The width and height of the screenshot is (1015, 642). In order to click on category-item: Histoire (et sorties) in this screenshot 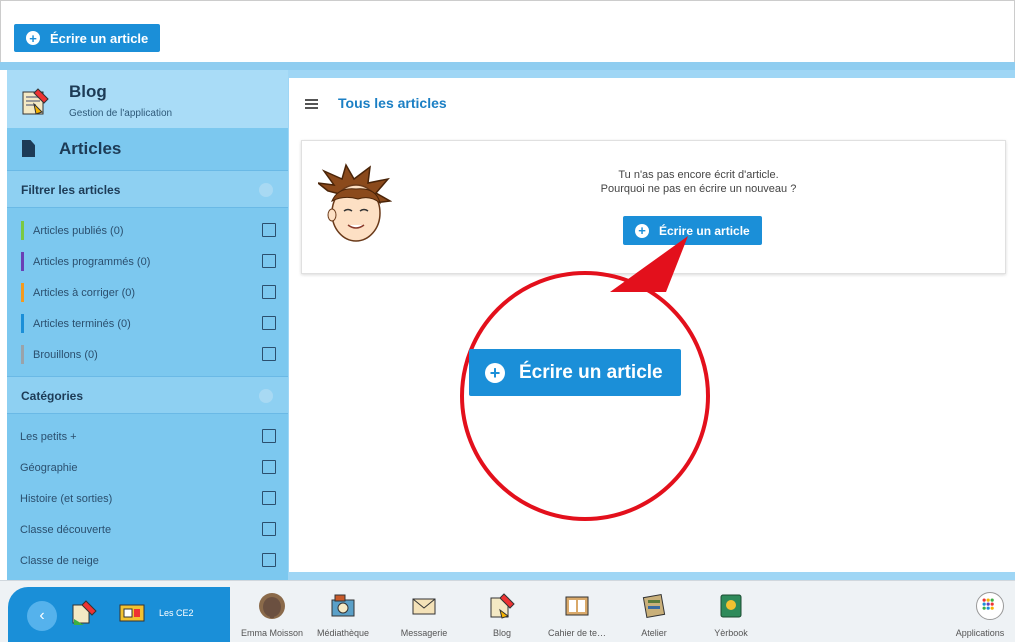, I will do `click(147, 499)`.